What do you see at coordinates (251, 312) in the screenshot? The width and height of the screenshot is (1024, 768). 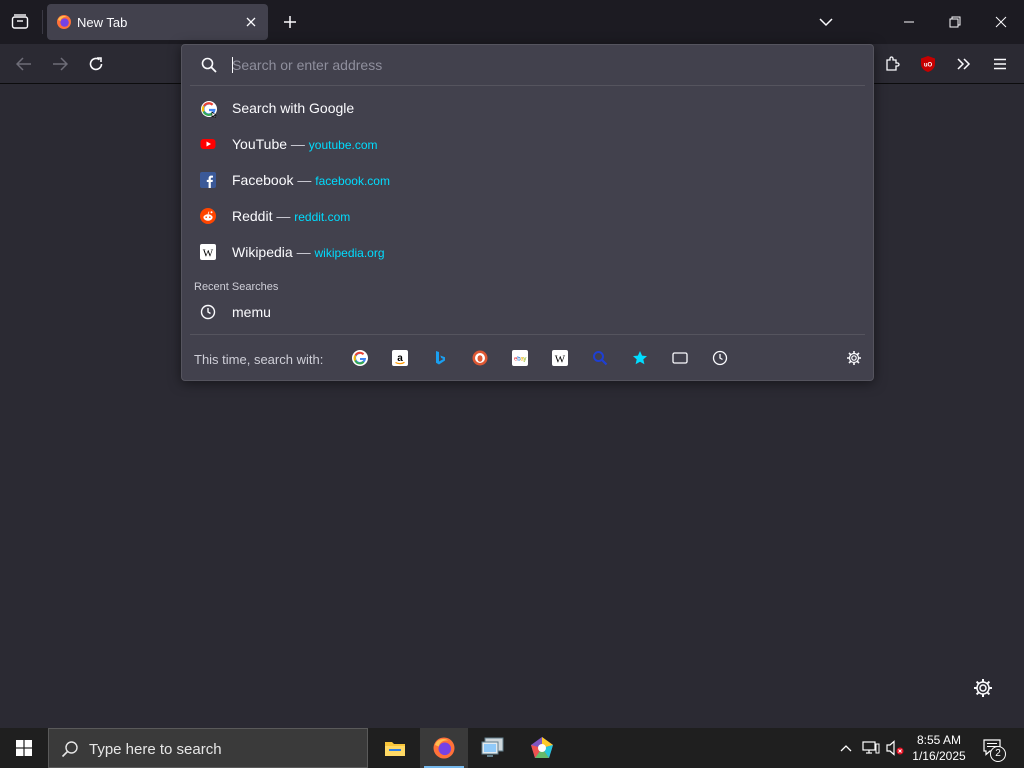 I see `recent-search-label: memu` at bounding box center [251, 312].